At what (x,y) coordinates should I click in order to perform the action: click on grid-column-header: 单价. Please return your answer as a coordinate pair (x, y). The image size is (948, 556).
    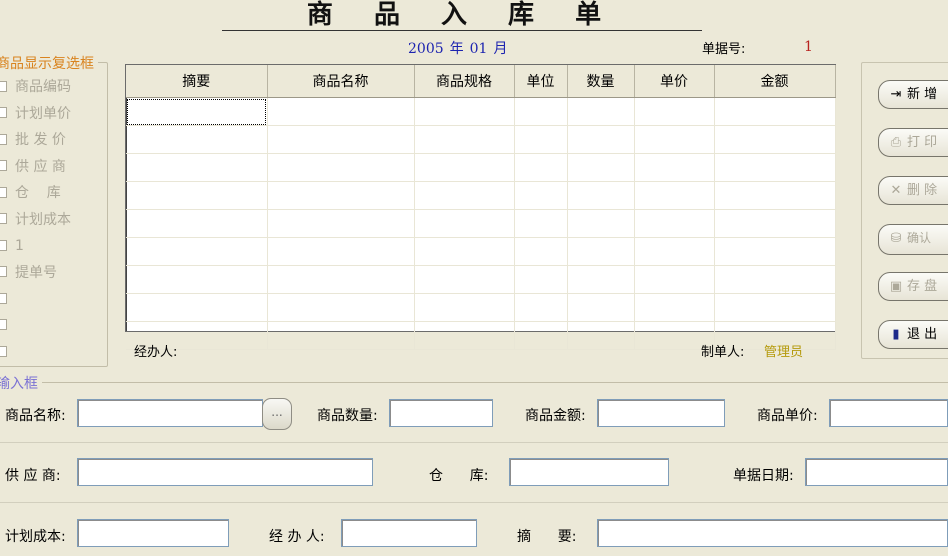
    Looking at the image, I should click on (674, 81).